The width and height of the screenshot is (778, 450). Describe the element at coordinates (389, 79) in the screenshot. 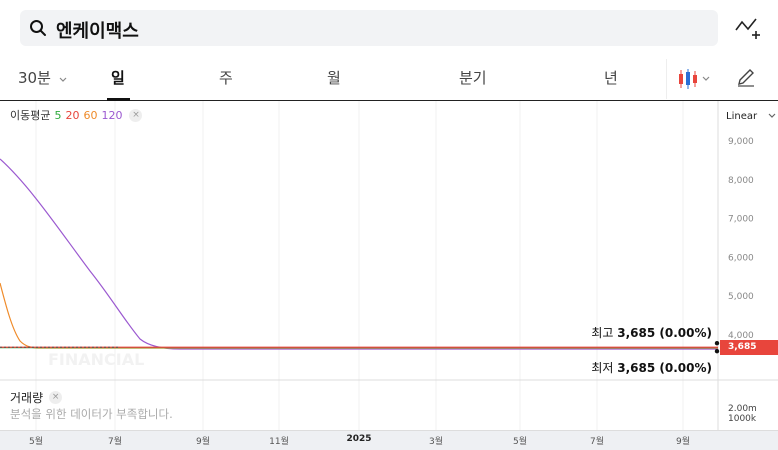

I see `period-tabs: 30분 일 주 월 분기 년` at that location.